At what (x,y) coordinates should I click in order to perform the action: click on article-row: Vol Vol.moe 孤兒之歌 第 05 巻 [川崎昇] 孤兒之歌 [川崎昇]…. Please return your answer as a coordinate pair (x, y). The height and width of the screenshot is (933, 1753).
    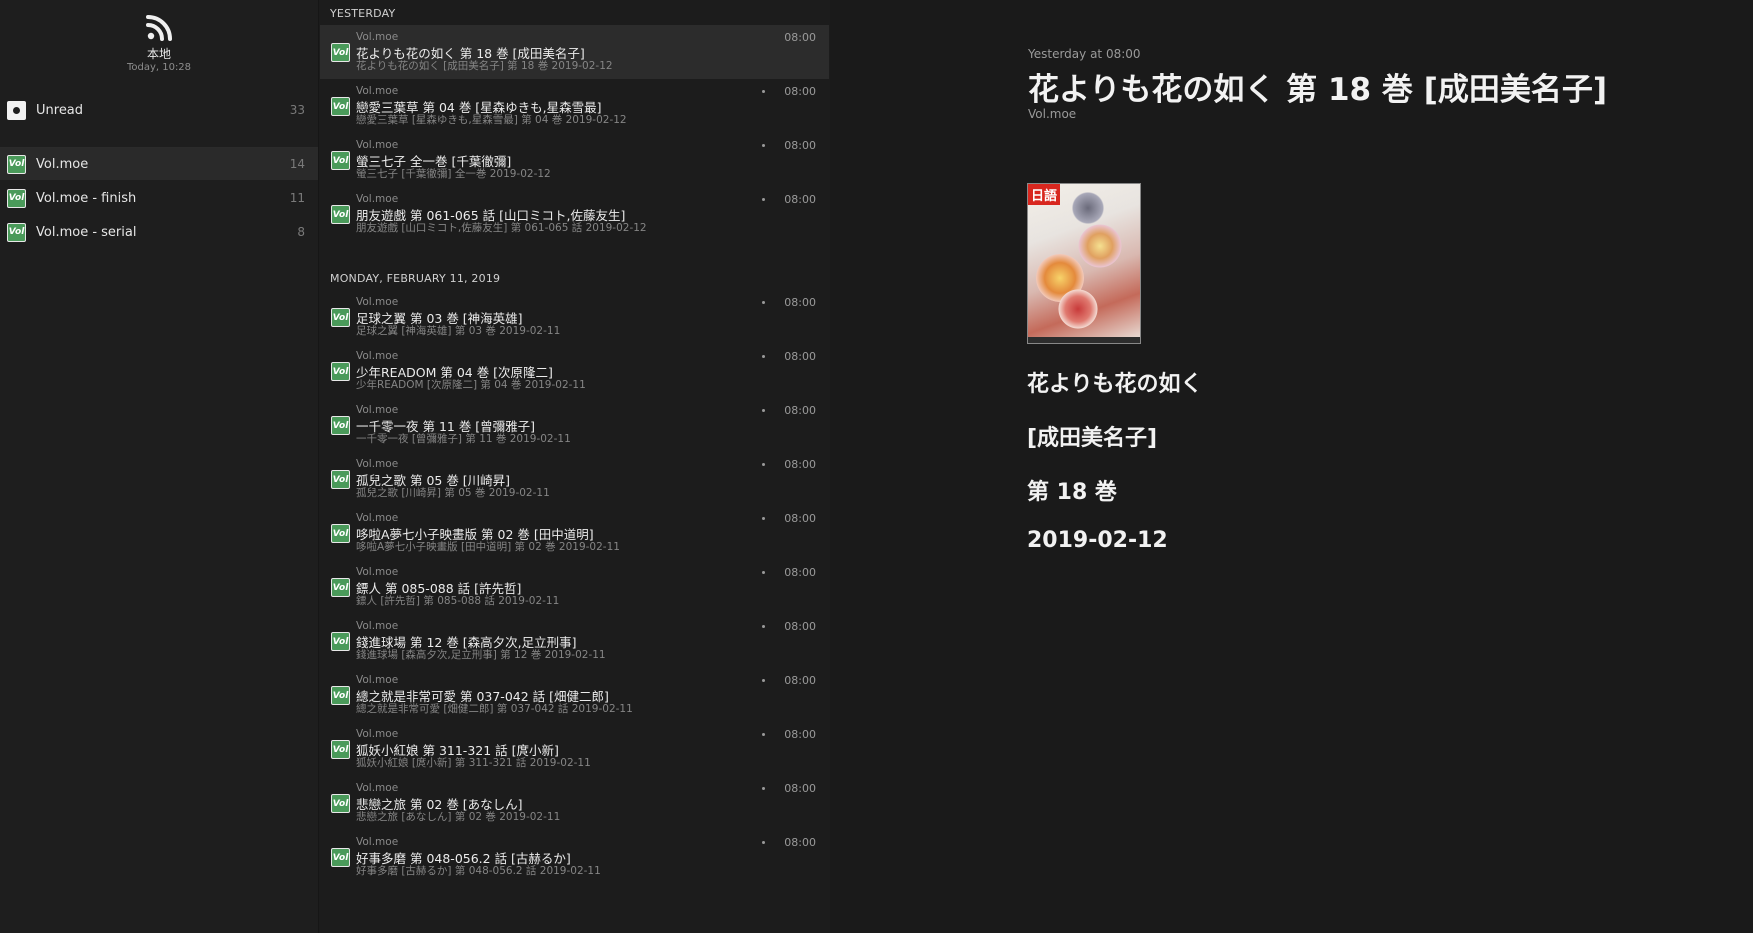
    Looking at the image, I should click on (574, 479).